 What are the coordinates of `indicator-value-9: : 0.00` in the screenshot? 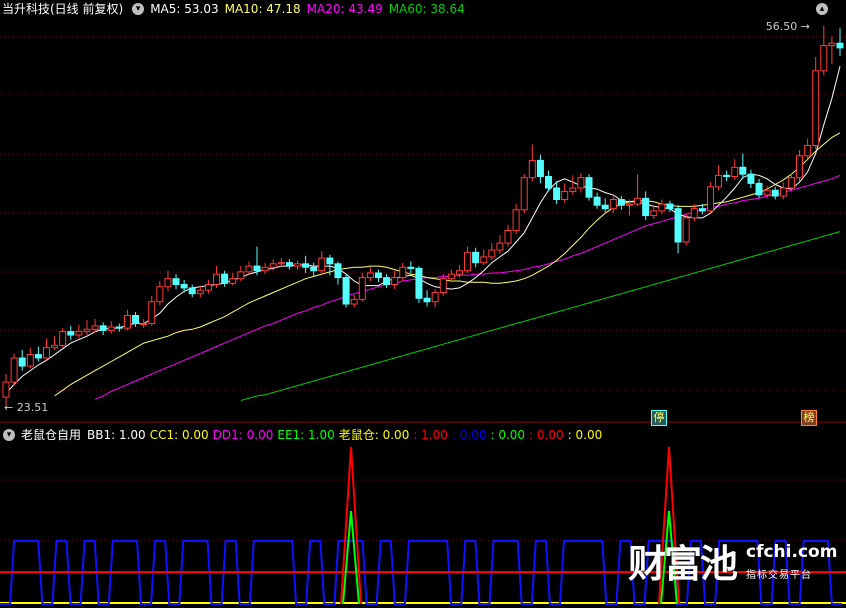 It's located at (585, 435).